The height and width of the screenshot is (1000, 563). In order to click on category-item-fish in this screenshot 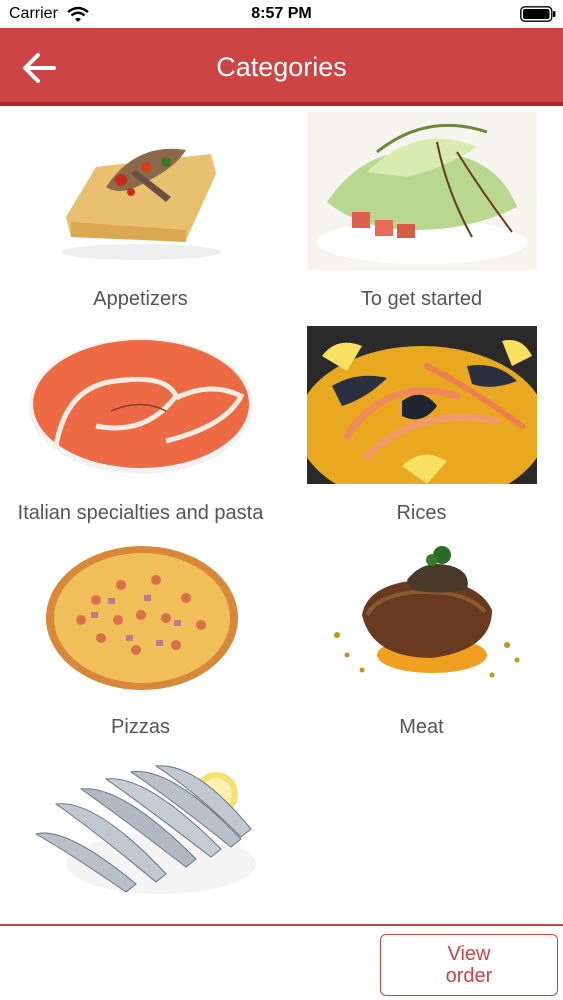, I will do `click(140, 836)`.